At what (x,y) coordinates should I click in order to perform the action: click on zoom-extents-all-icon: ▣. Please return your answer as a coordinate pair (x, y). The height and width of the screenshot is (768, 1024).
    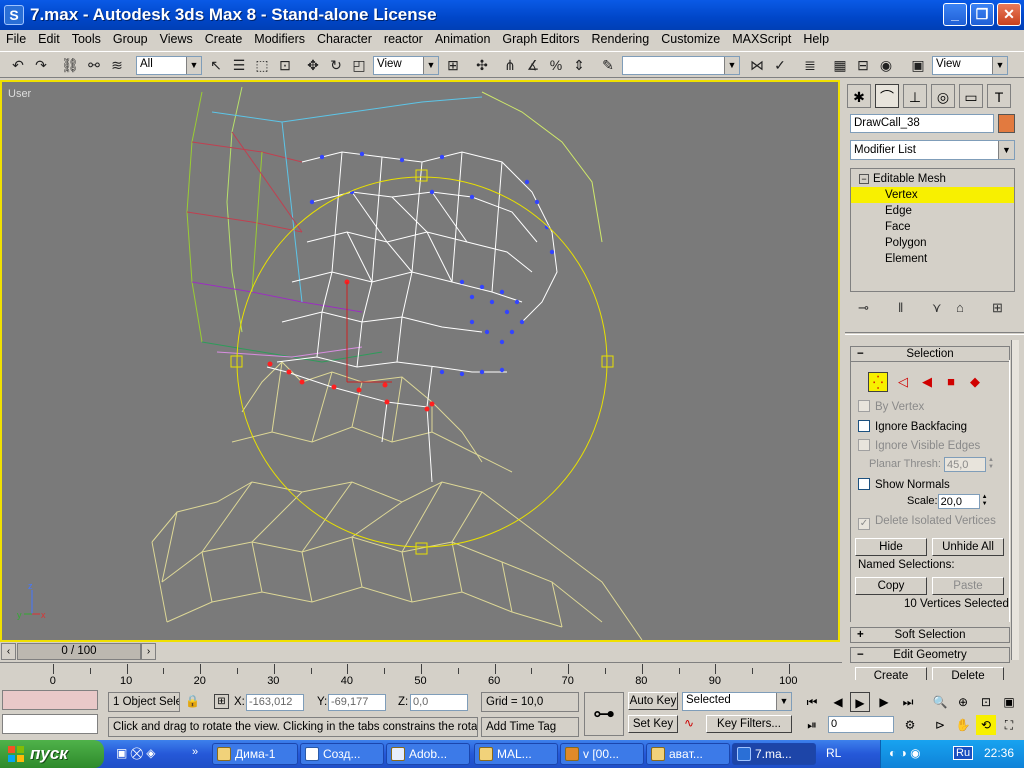
    Looking at the image, I should click on (1009, 702).